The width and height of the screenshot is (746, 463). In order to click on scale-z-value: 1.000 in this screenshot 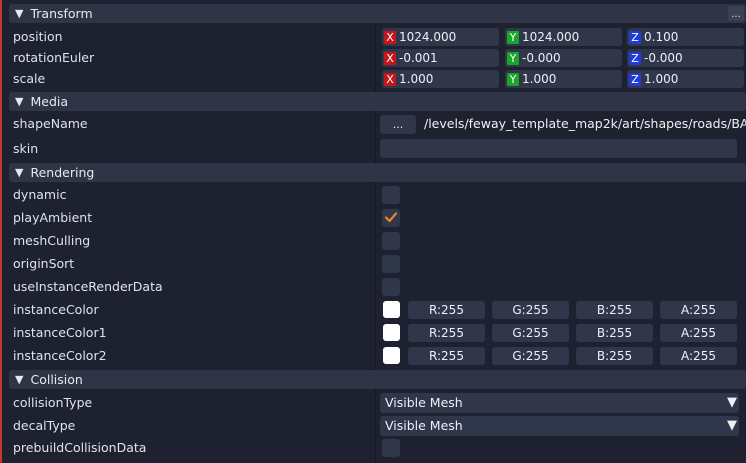, I will do `click(661, 79)`.